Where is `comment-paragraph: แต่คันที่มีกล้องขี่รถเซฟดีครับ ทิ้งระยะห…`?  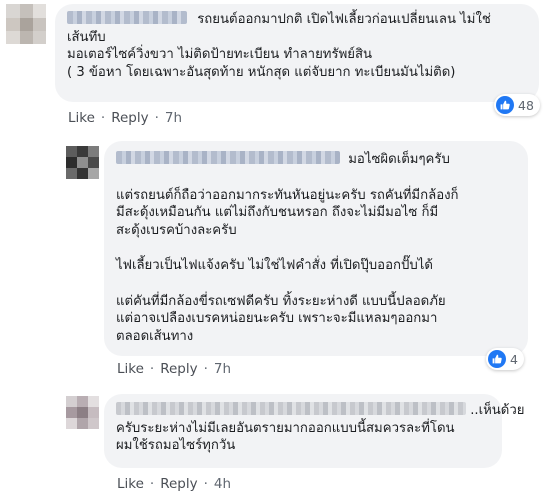 comment-paragraph: แต่คันที่มีกล้องขี่รถเซฟดีครับ ทิ้งระยะห… is located at coordinates (316, 319).